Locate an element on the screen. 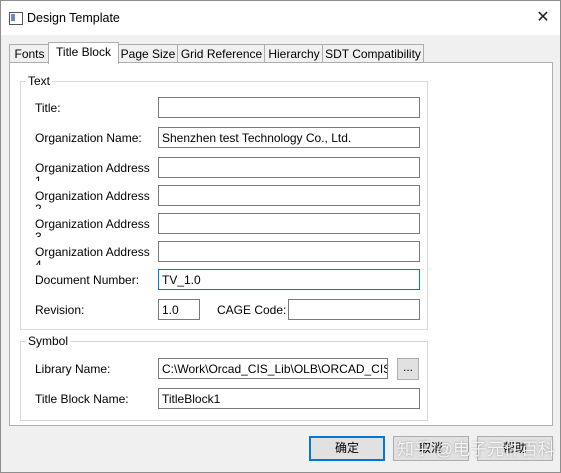 This screenshot has width=561, height=473. document-number-label: Document Number: is located at coordinates (87, 280).